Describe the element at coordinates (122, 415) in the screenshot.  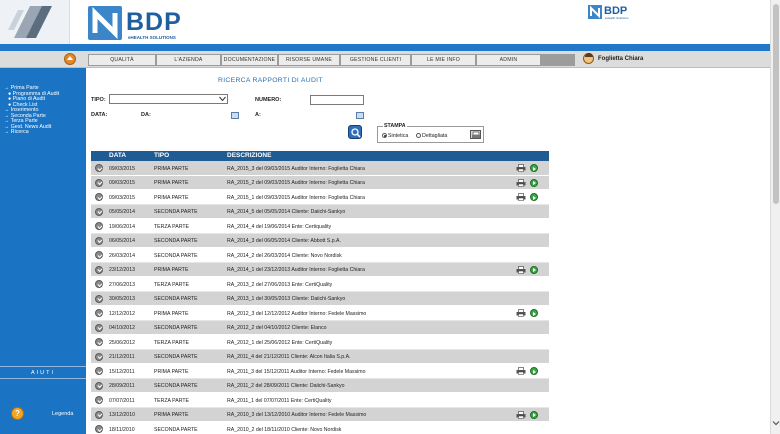
I see `cell-data: 13/12/2010` at that location.